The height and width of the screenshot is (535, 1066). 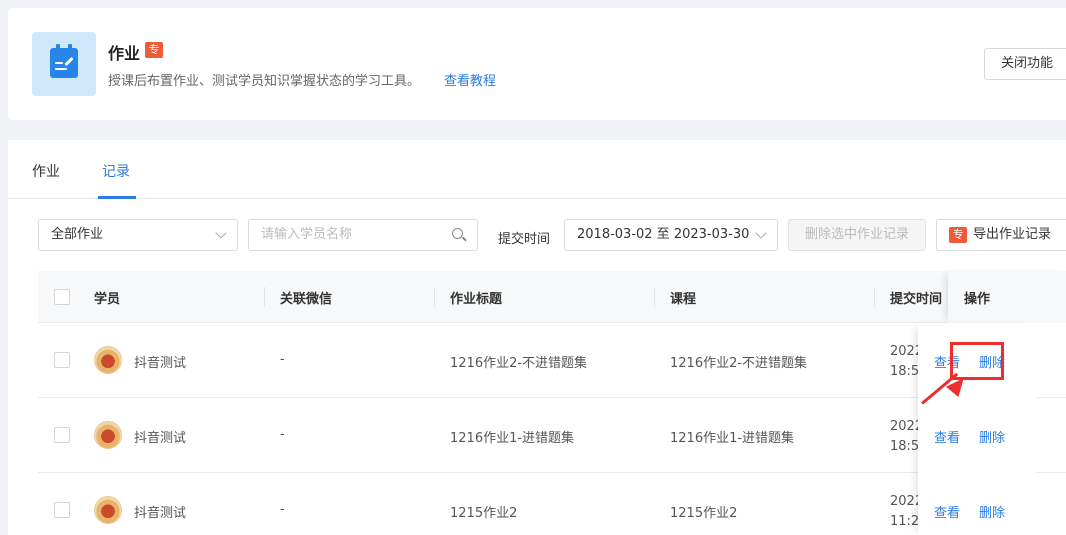 I want to click on search-icon, so click(x=457, y=233).